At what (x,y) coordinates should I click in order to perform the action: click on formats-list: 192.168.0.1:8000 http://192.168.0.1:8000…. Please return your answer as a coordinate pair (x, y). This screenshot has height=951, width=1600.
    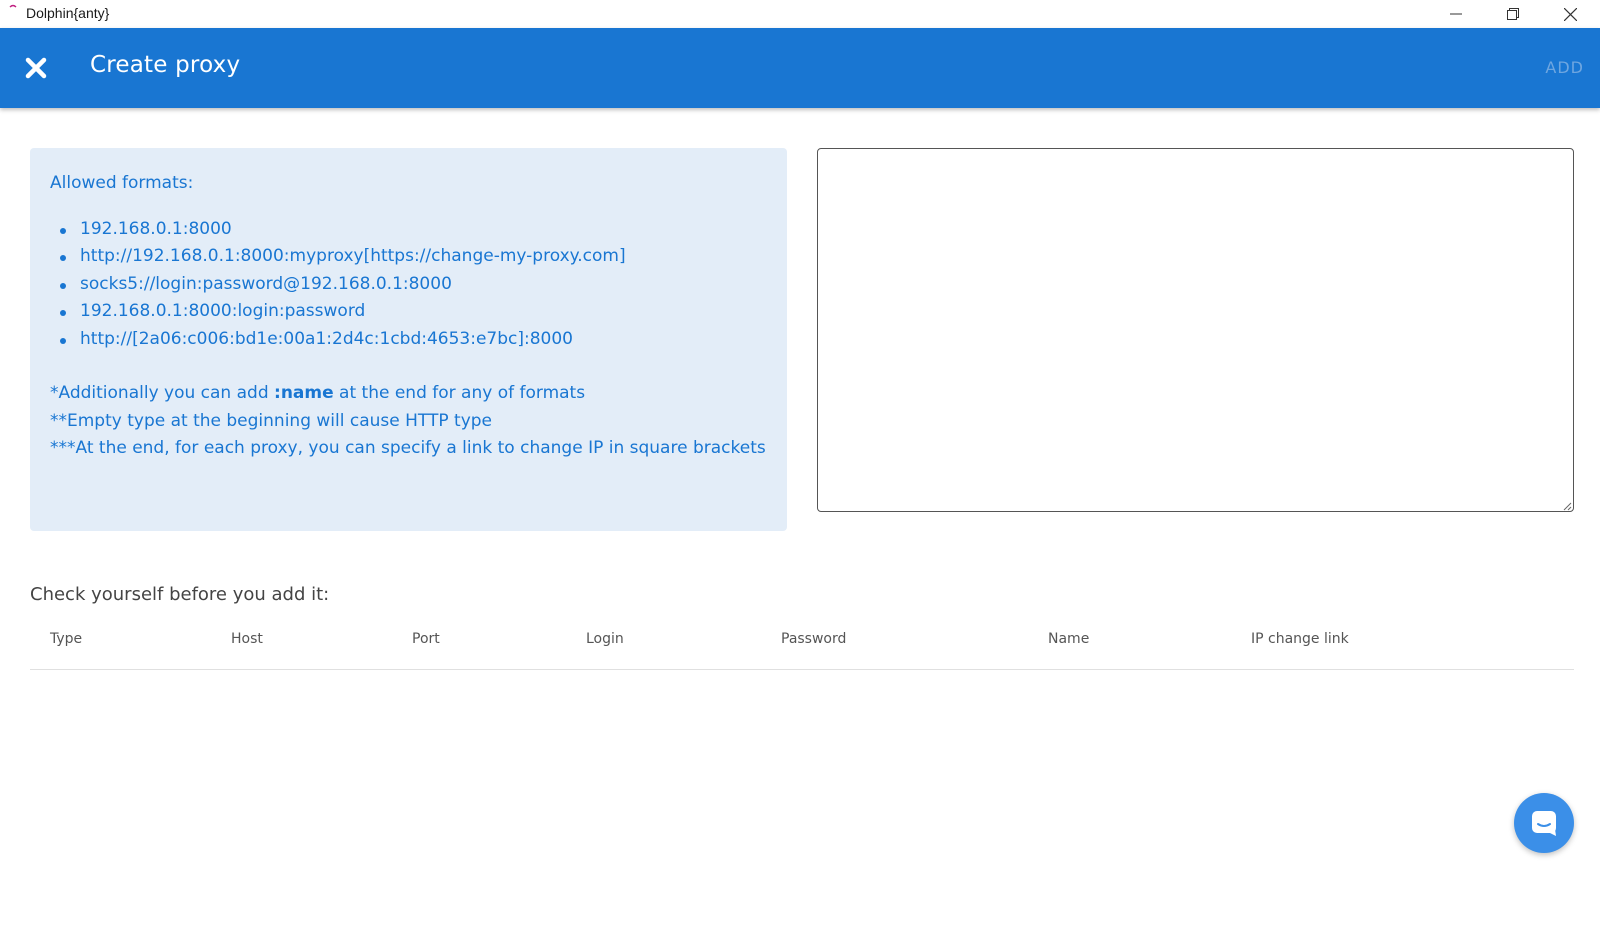
    Looking at the image, I should click on (413, 285).